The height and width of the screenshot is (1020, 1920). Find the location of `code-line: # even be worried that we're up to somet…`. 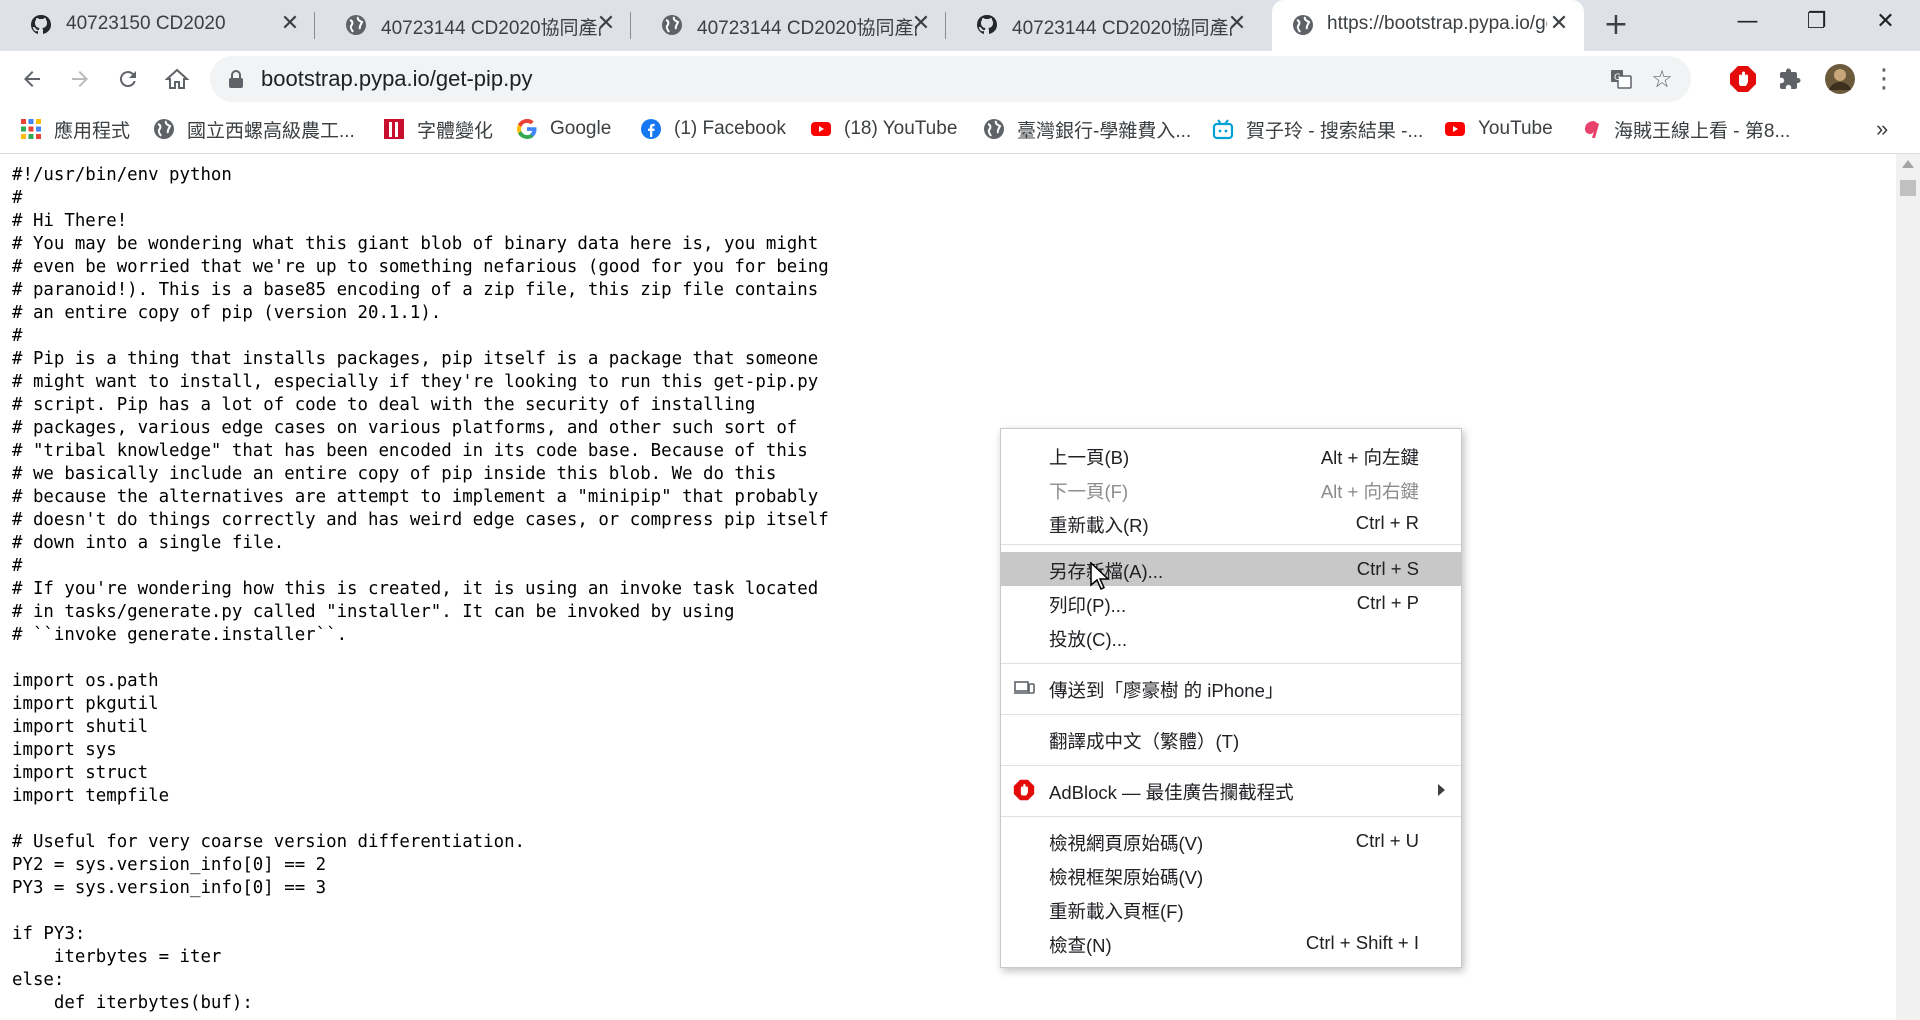

code-line: # even be worried that we're up to somet… is located at coordinates (420, 267).